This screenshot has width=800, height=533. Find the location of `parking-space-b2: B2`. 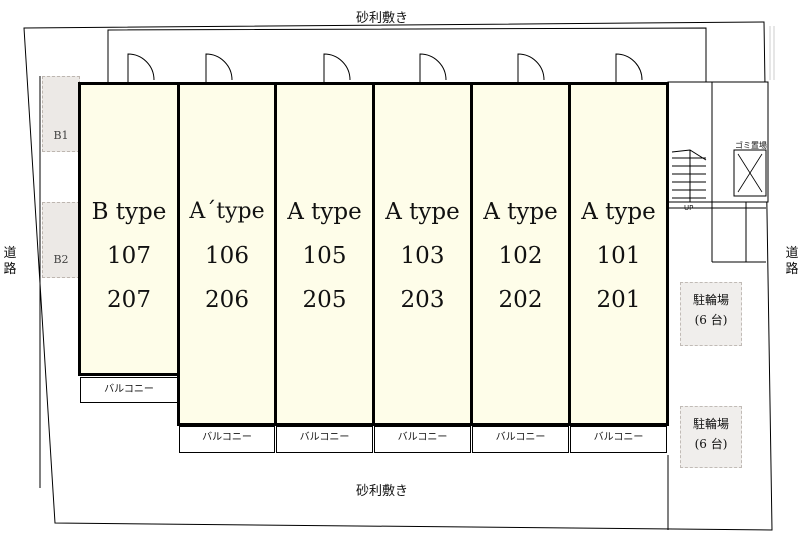

parking-space-b2: B2 is located at coordinates (61, 240).